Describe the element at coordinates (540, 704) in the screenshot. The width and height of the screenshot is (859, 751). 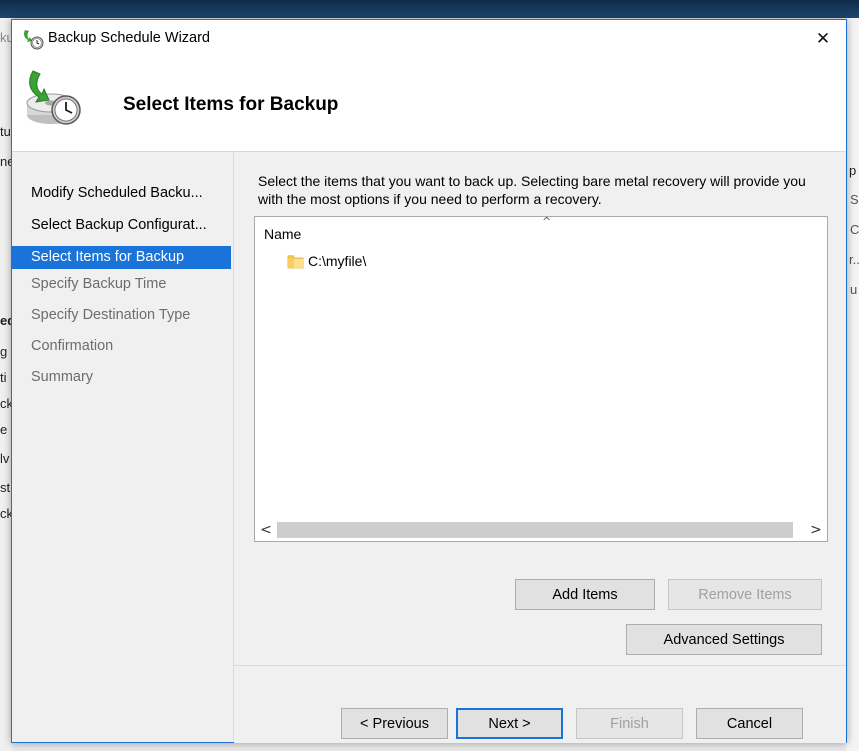
I see `wizard-footer: < Previous Next > Finish Cancel` at that location.